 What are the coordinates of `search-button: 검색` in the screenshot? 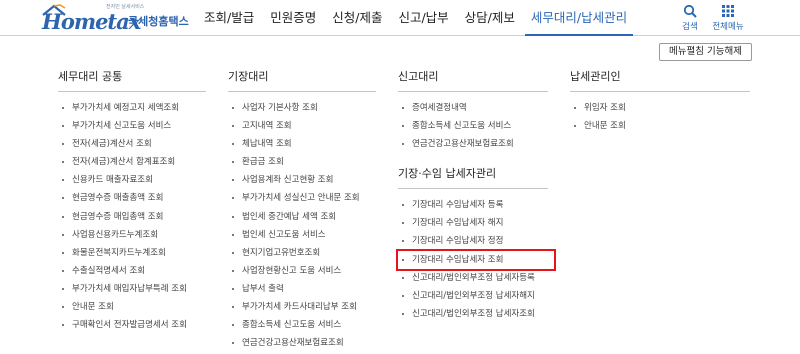 It's located at (690, 18).